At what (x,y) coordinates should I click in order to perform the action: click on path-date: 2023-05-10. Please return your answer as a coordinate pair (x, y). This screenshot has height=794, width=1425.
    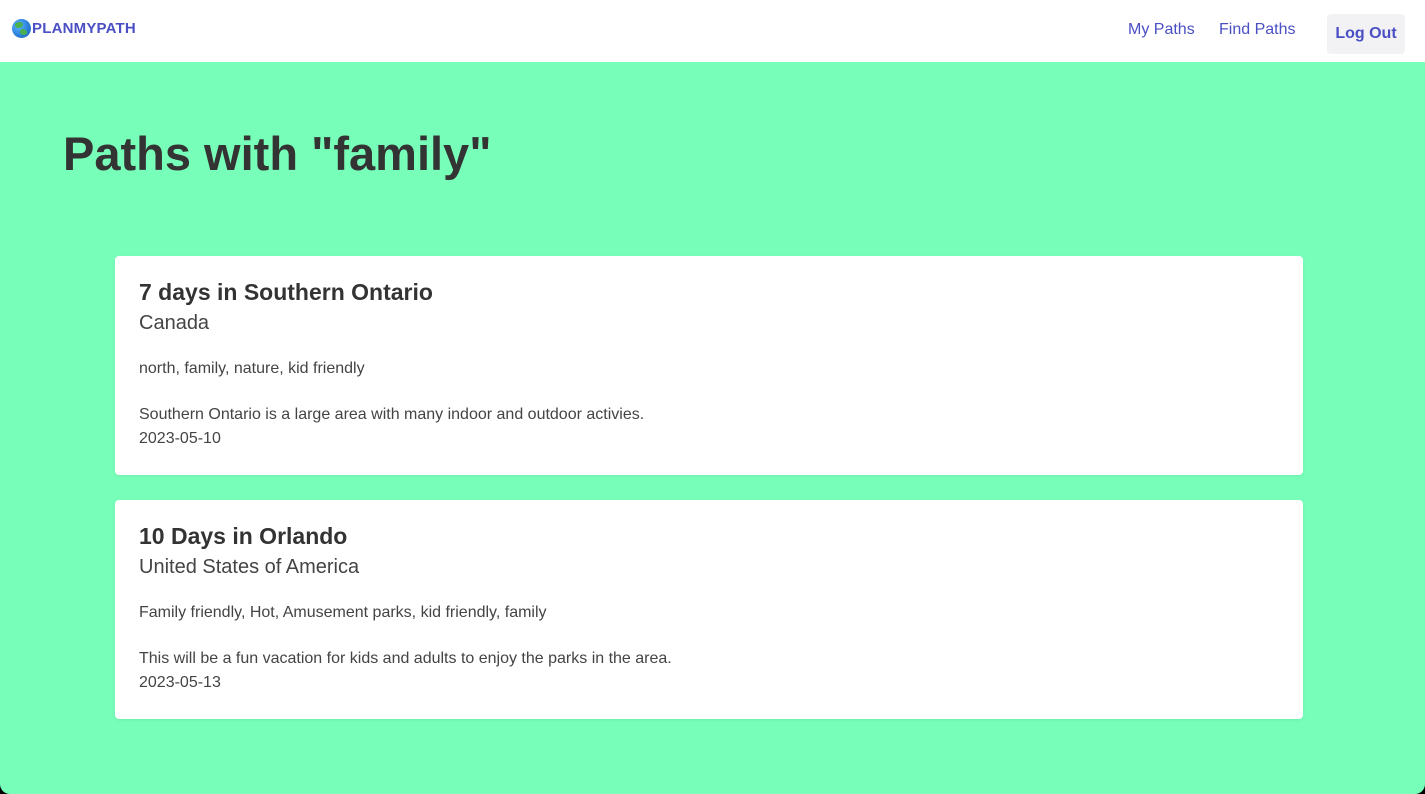
    Looking at the image, I should click on (180, 438).